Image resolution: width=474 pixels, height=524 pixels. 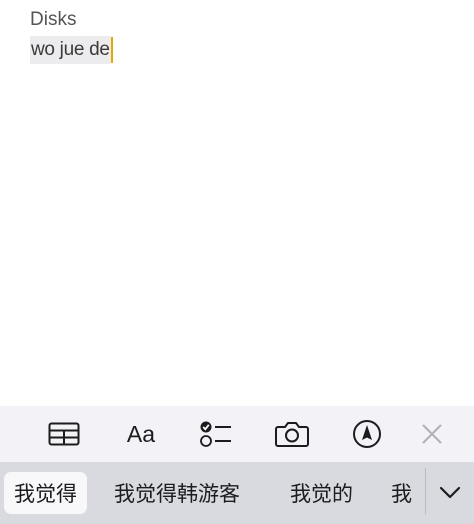 I want to click on pinyin-marked-text: wo jue de, so click(x=70, y=50).